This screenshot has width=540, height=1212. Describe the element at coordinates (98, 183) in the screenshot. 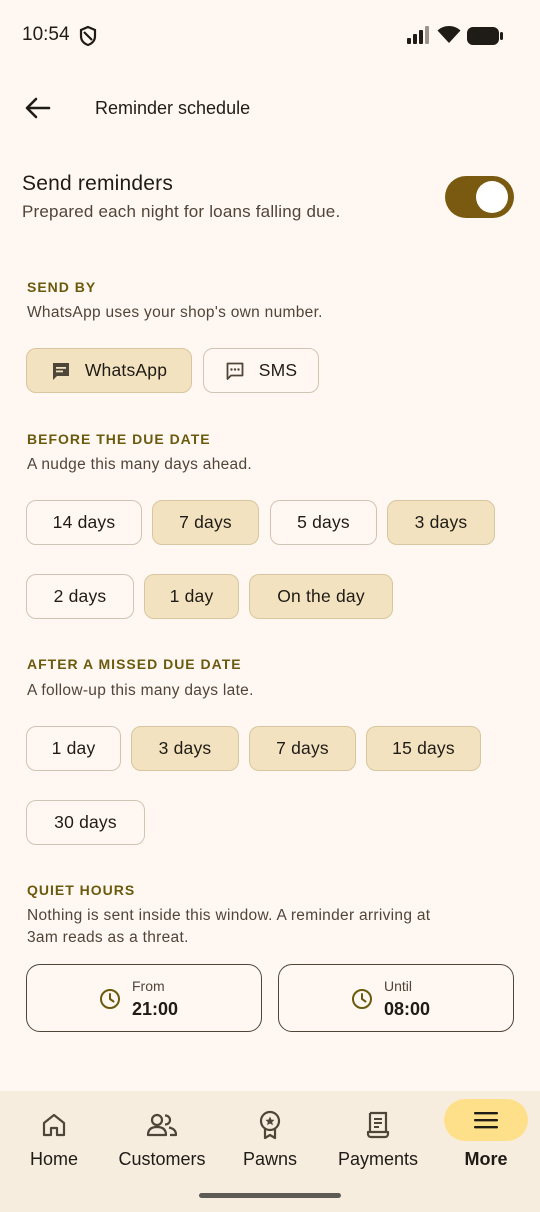

I see `send-reminders-title: Send reminders` at that location.